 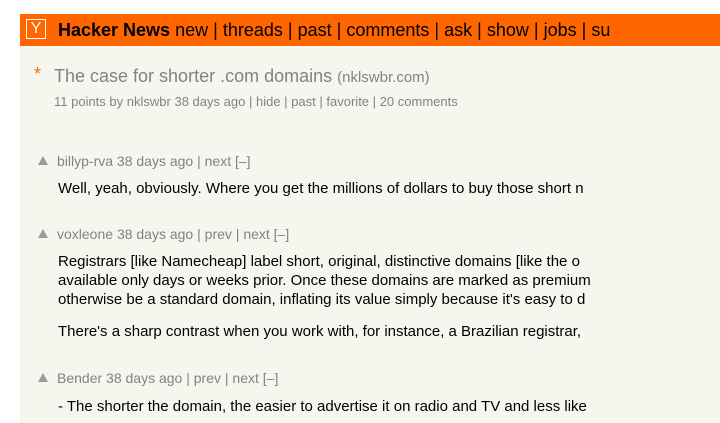 I want to click on nav-link-new: new, so click(x=191, y=30).